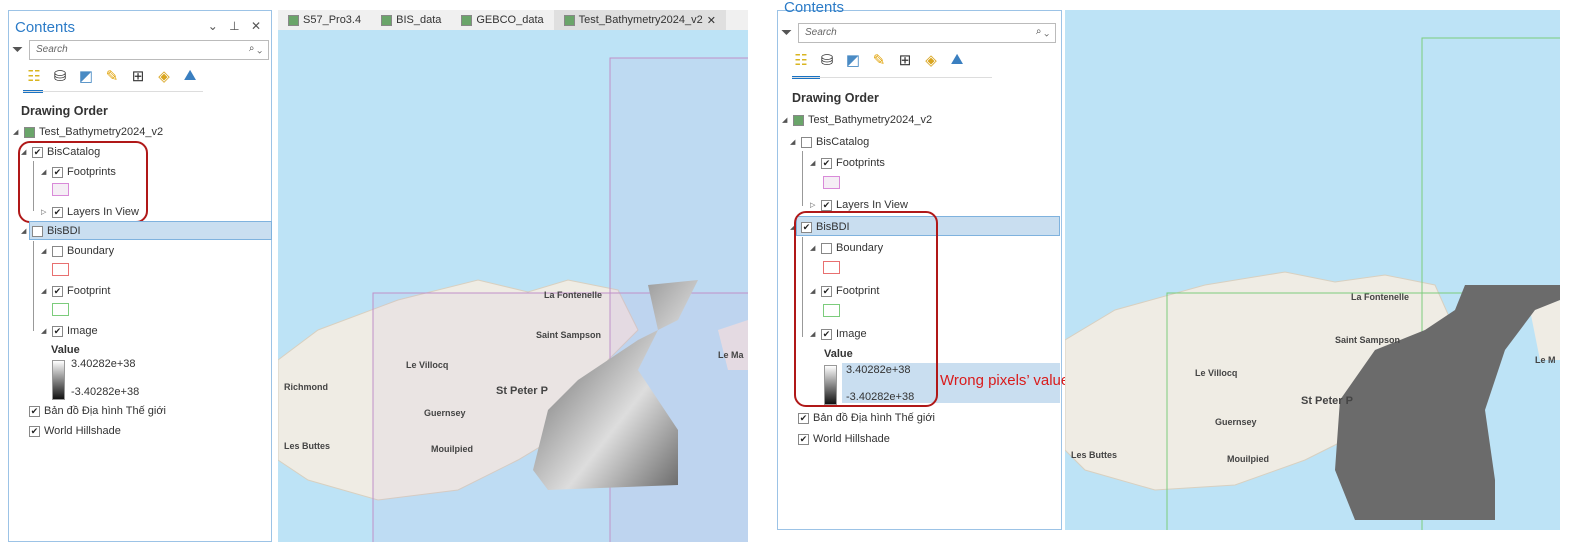 This screenshot has height=555, width=1589. I want to click on layer-footprints: ◢ ✔ Footprints, so click(847, 163).